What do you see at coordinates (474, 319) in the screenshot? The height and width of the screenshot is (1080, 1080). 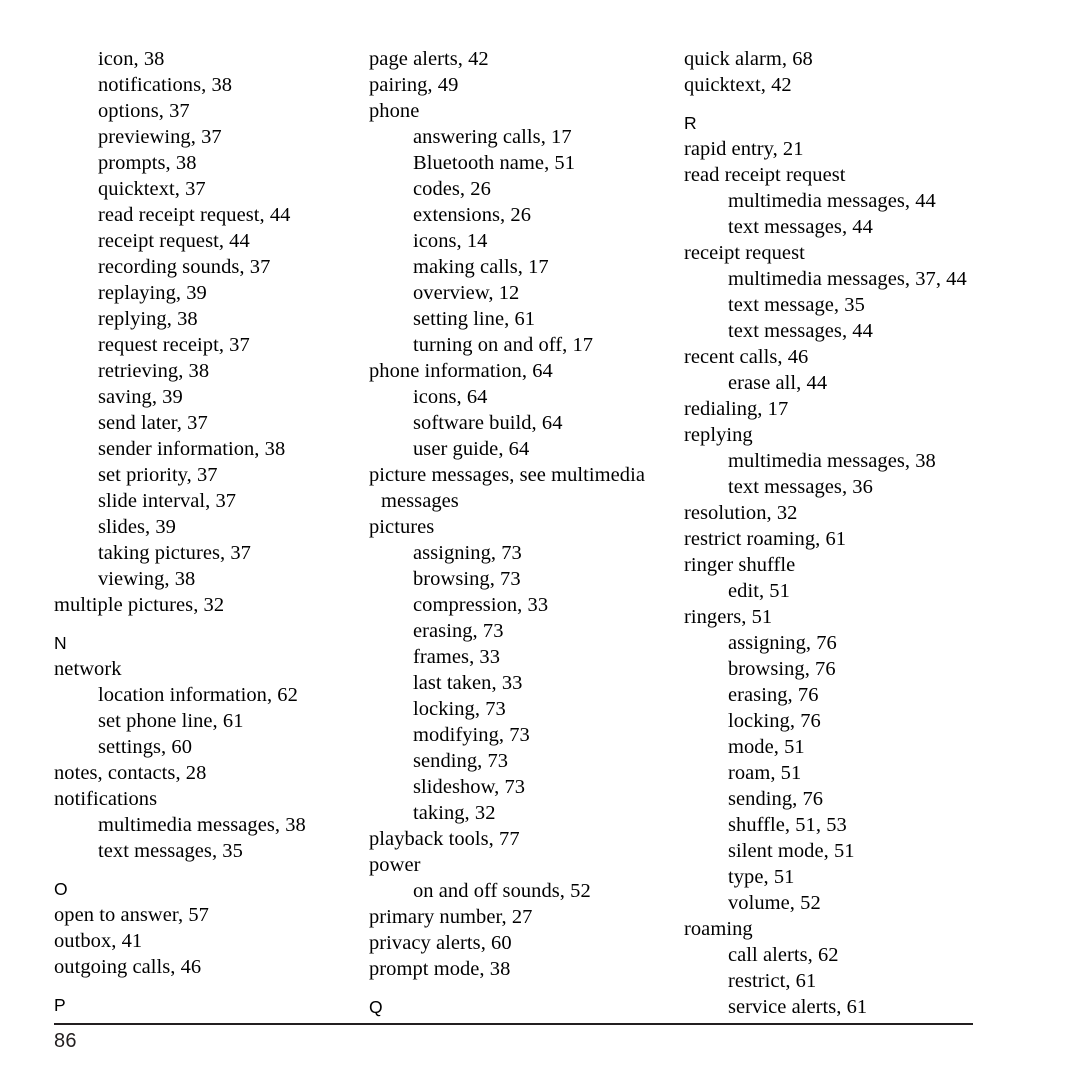 I see `index-entry: setting line, 61` at bounding box center [474, 319].